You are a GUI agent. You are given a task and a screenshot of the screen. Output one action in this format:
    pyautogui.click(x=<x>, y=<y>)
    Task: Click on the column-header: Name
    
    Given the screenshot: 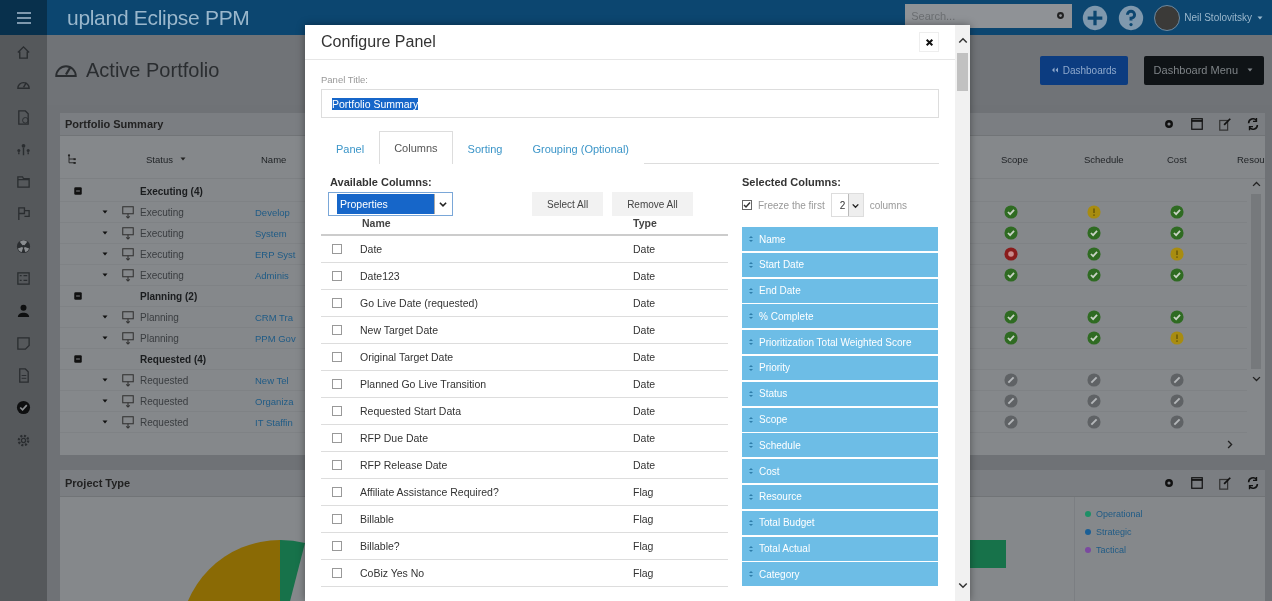 What is the action you would take?
    pyautogui.click(x=274, y=159)
    